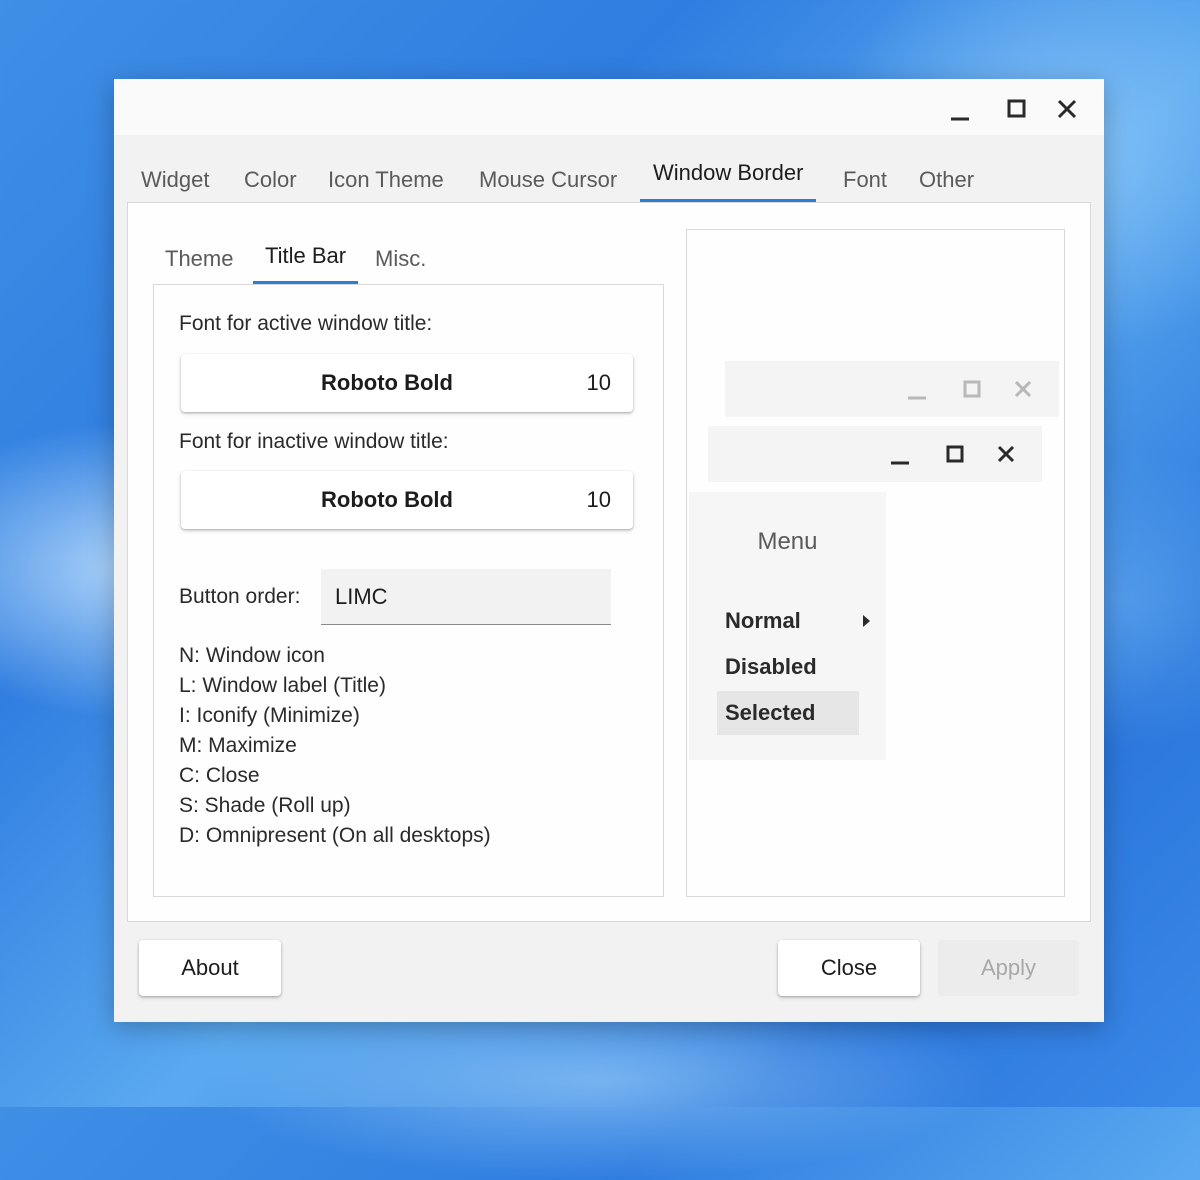 The width and height of the screenshot is (1200, 1180). What do you see at coordinates (771, 666) in the screenshot?
I see `menu-item-disabled: Disabled` at bounding box center [771, 666].